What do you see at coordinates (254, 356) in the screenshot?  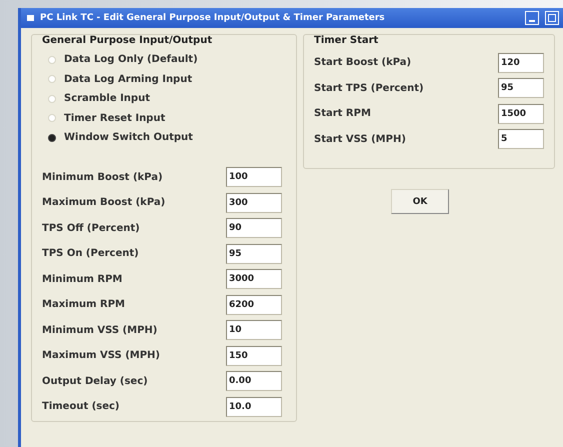 I see `input-field: 150` at bounding box center [254, 356].